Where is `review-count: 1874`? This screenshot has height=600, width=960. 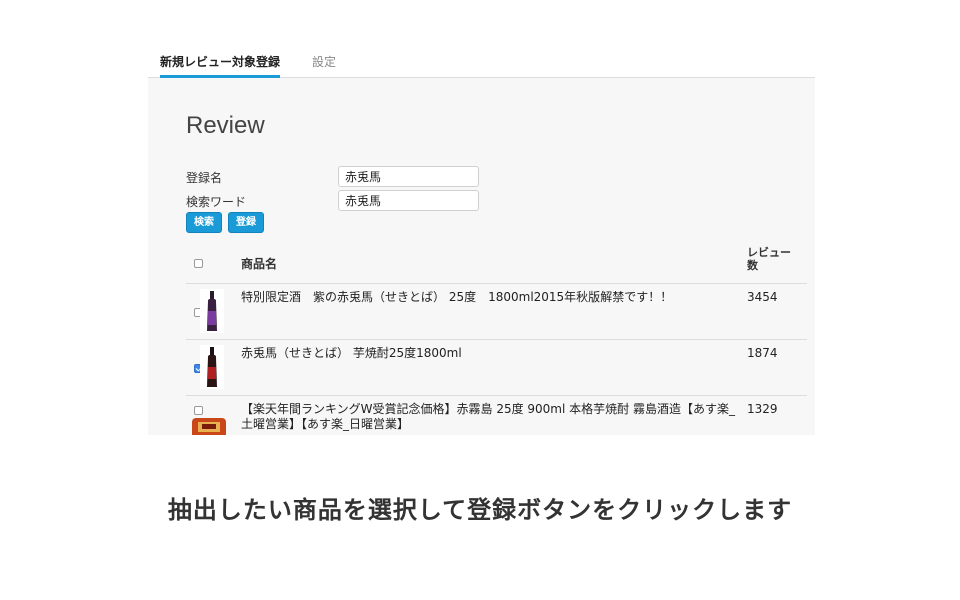 review-count: 1874 is located at coordinates (762, 353).